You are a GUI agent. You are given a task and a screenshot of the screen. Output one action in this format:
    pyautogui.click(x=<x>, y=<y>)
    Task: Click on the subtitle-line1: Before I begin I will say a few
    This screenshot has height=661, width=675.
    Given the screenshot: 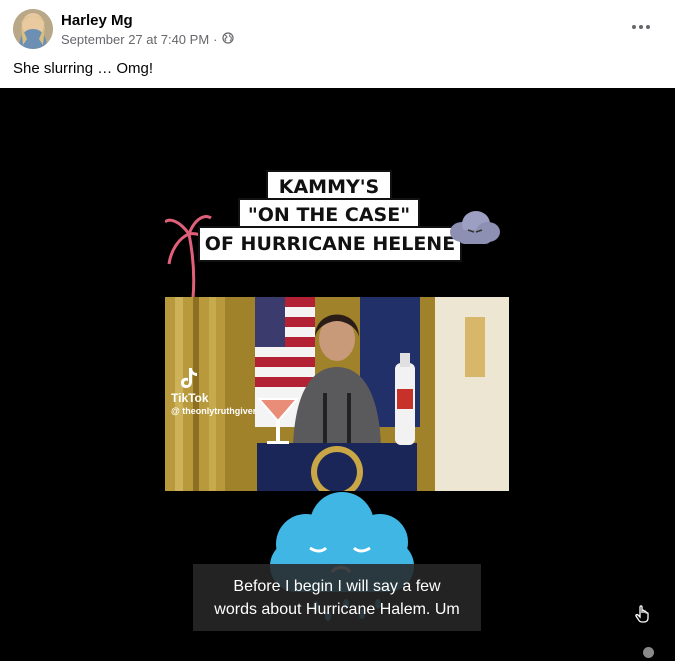 What is the action you would take?
    pyautogui.click(x=337, y=586)
    